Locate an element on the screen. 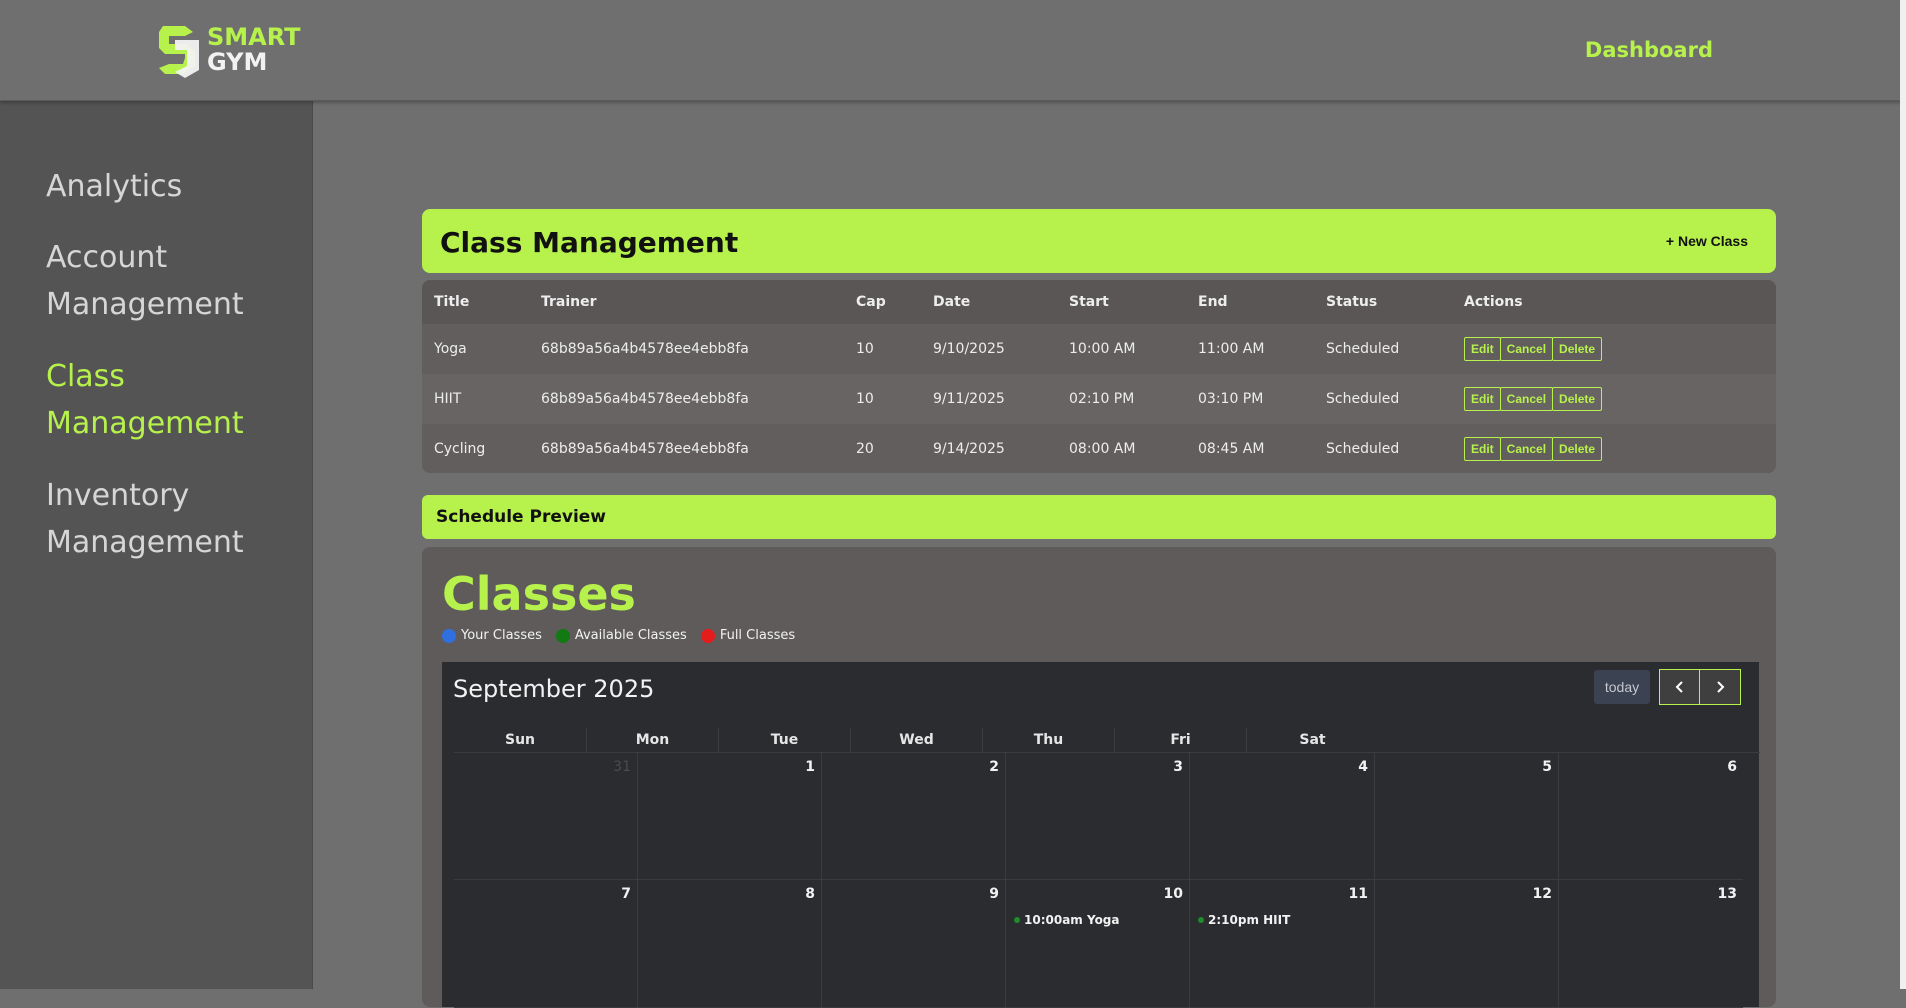 This screenshot has height=1008, width=1906. day-number: 31 is located at coordinates (622, 767).